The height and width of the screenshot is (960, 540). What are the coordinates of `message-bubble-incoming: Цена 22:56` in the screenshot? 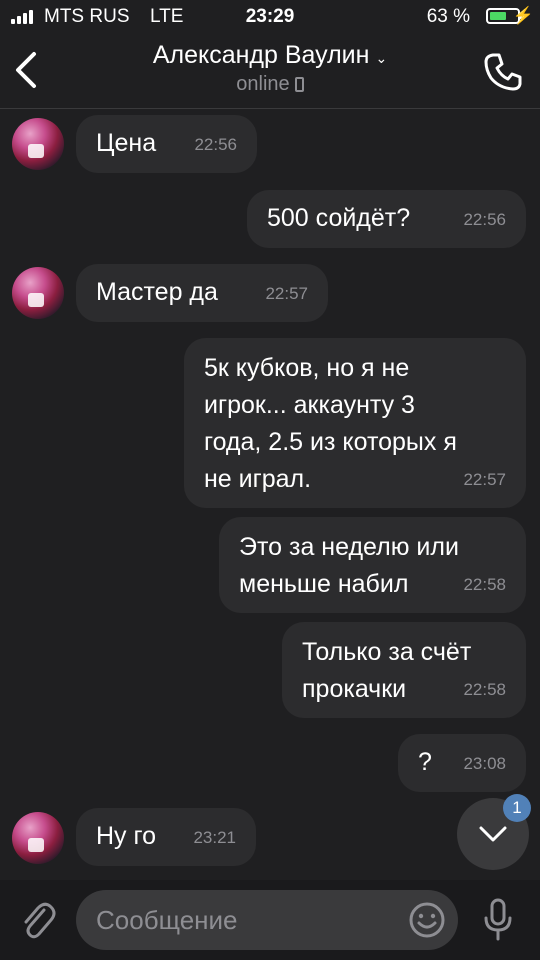 It's located at (166, 144).